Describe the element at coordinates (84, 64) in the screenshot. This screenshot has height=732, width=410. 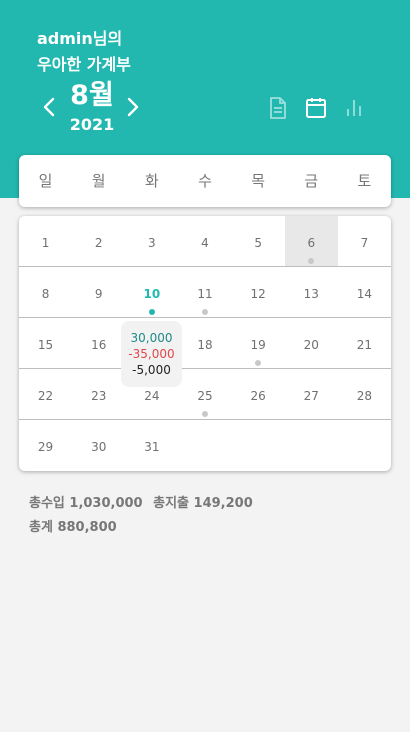
I see `title-line-2: 우아한 가계부` at that location.